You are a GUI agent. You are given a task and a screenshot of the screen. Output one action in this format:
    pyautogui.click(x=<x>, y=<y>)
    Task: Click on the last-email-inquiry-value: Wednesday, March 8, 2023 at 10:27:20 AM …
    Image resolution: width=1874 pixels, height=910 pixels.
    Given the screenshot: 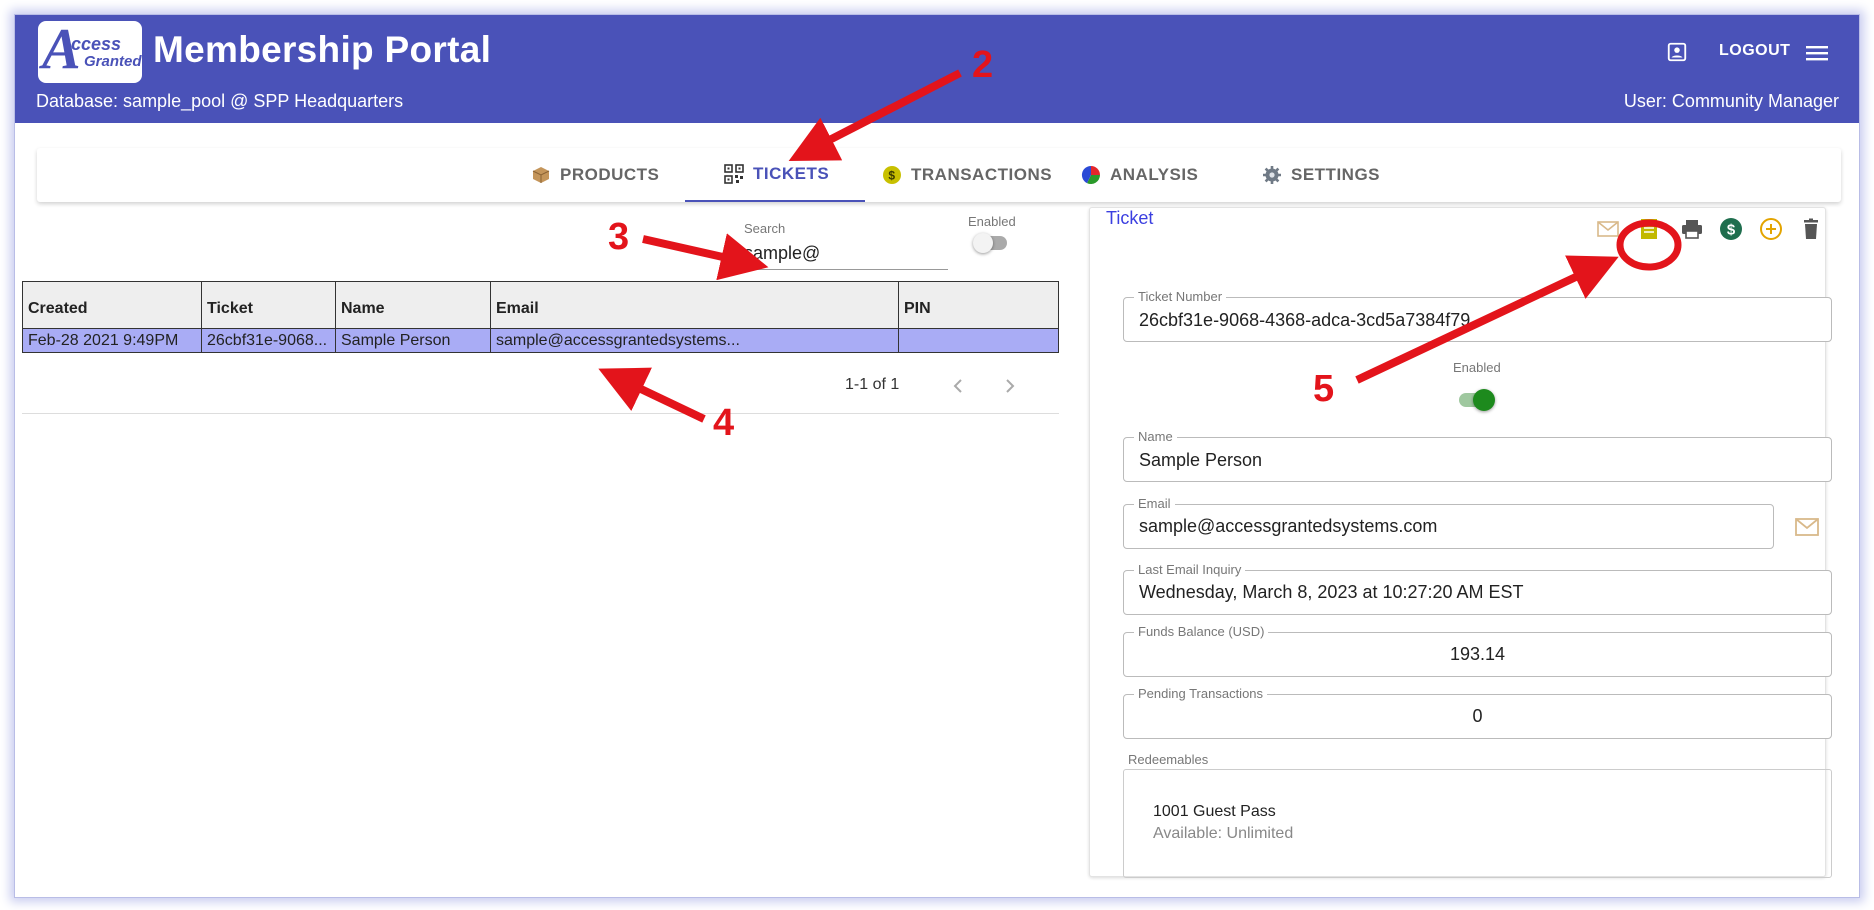 What is the action you would take?
    pyautogui.click(x=1331, y=592)
    